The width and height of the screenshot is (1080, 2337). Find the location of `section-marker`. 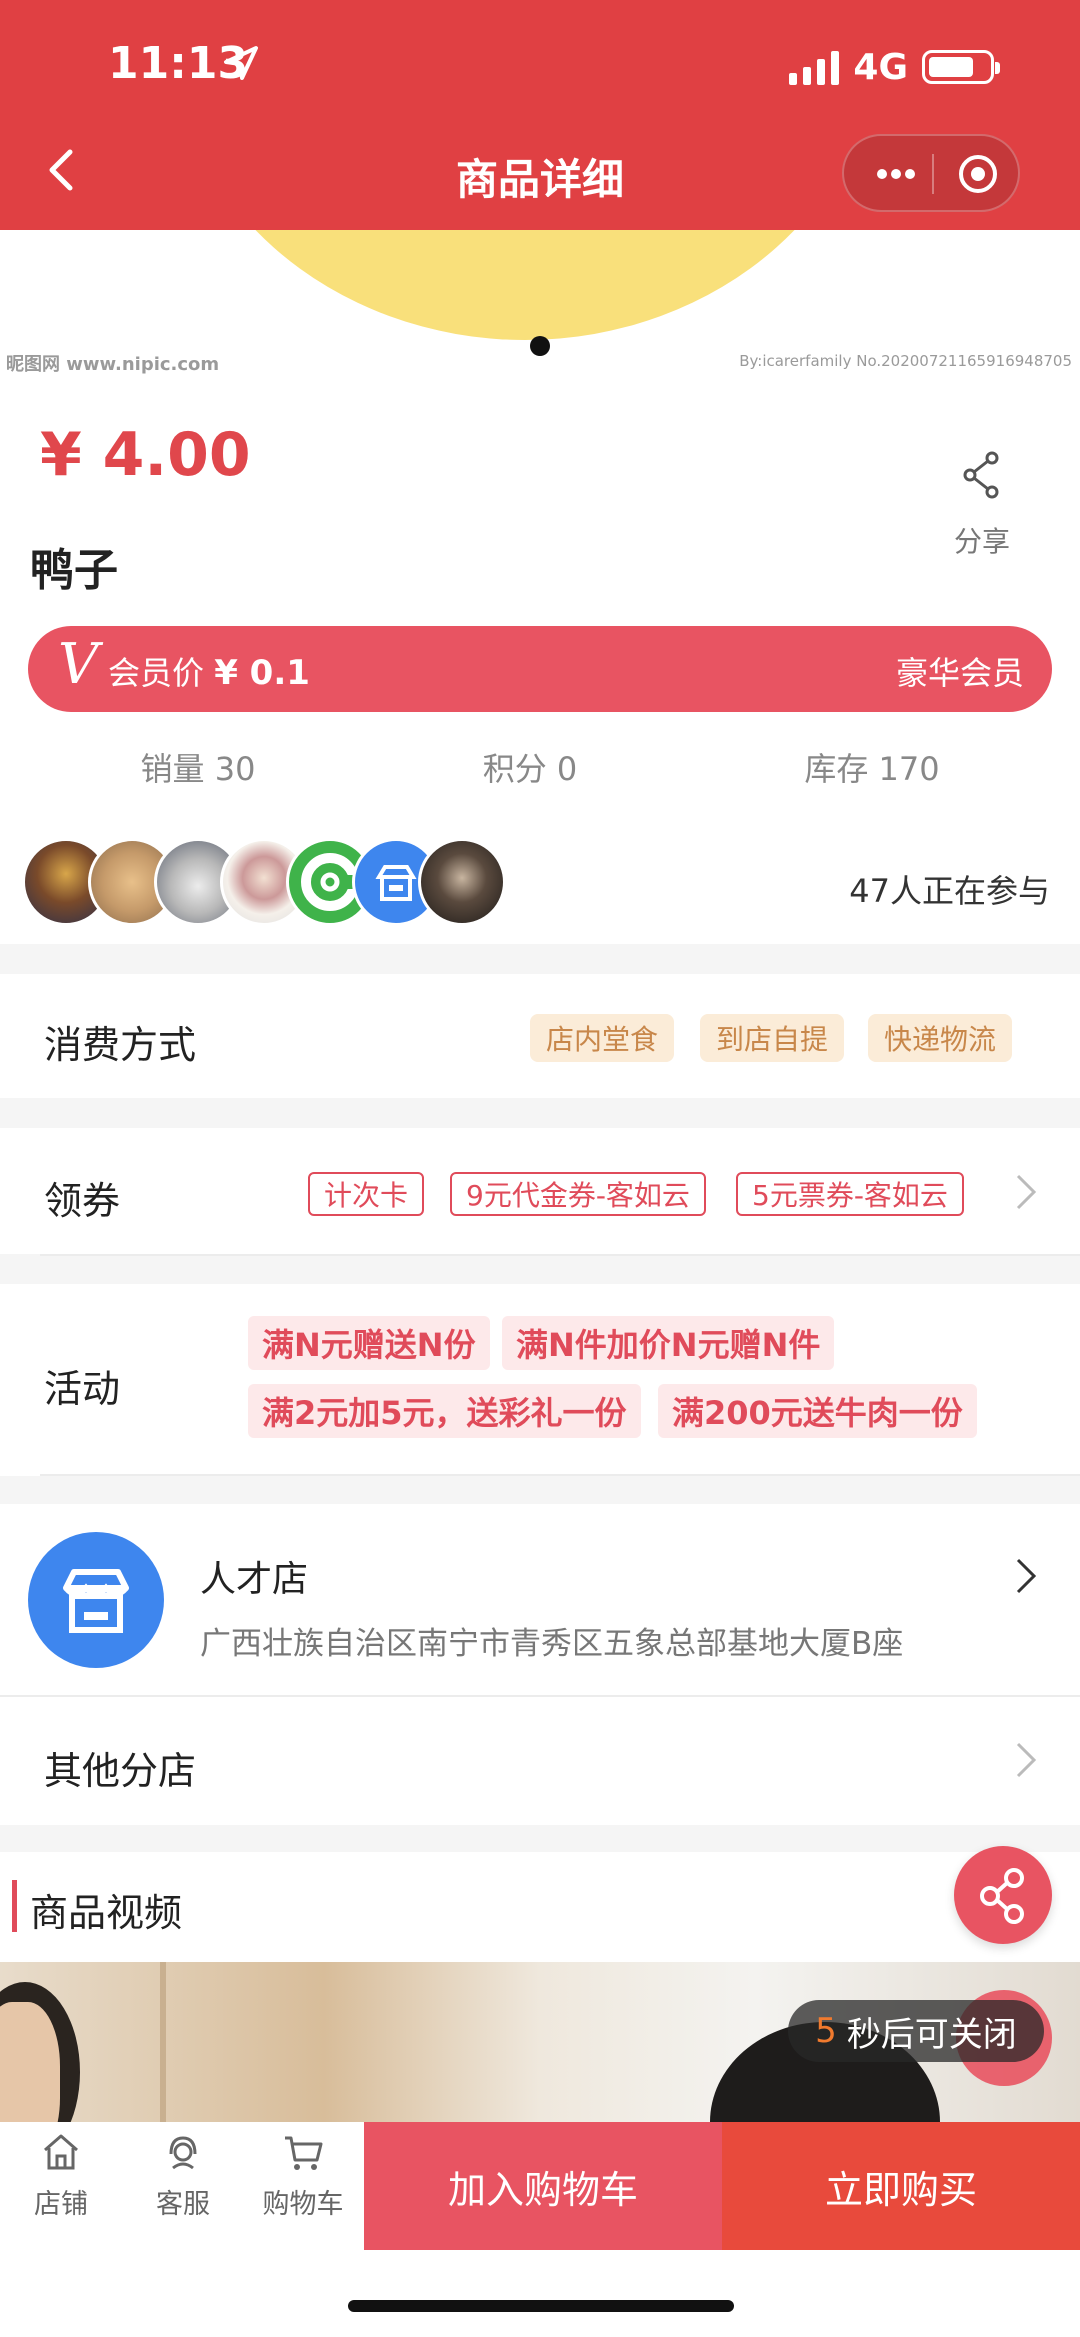

section-marker is located at coordinates (14, 1906).